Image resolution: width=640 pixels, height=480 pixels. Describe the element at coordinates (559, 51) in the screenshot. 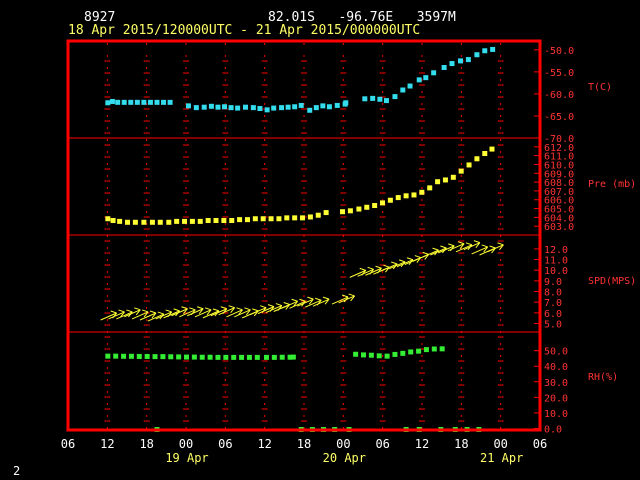

I see `y-tick-label: -50.0` at that location.